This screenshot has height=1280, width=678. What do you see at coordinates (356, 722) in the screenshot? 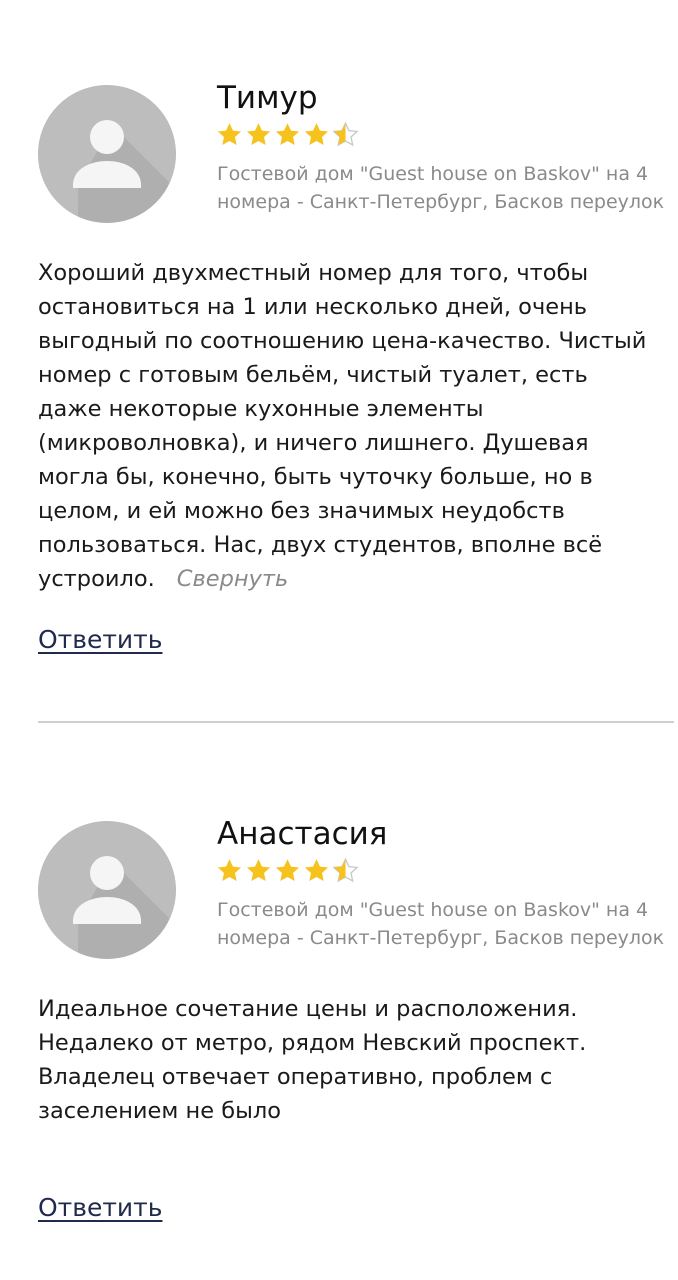
I see `review-divider` at bounding box center [356, 722].